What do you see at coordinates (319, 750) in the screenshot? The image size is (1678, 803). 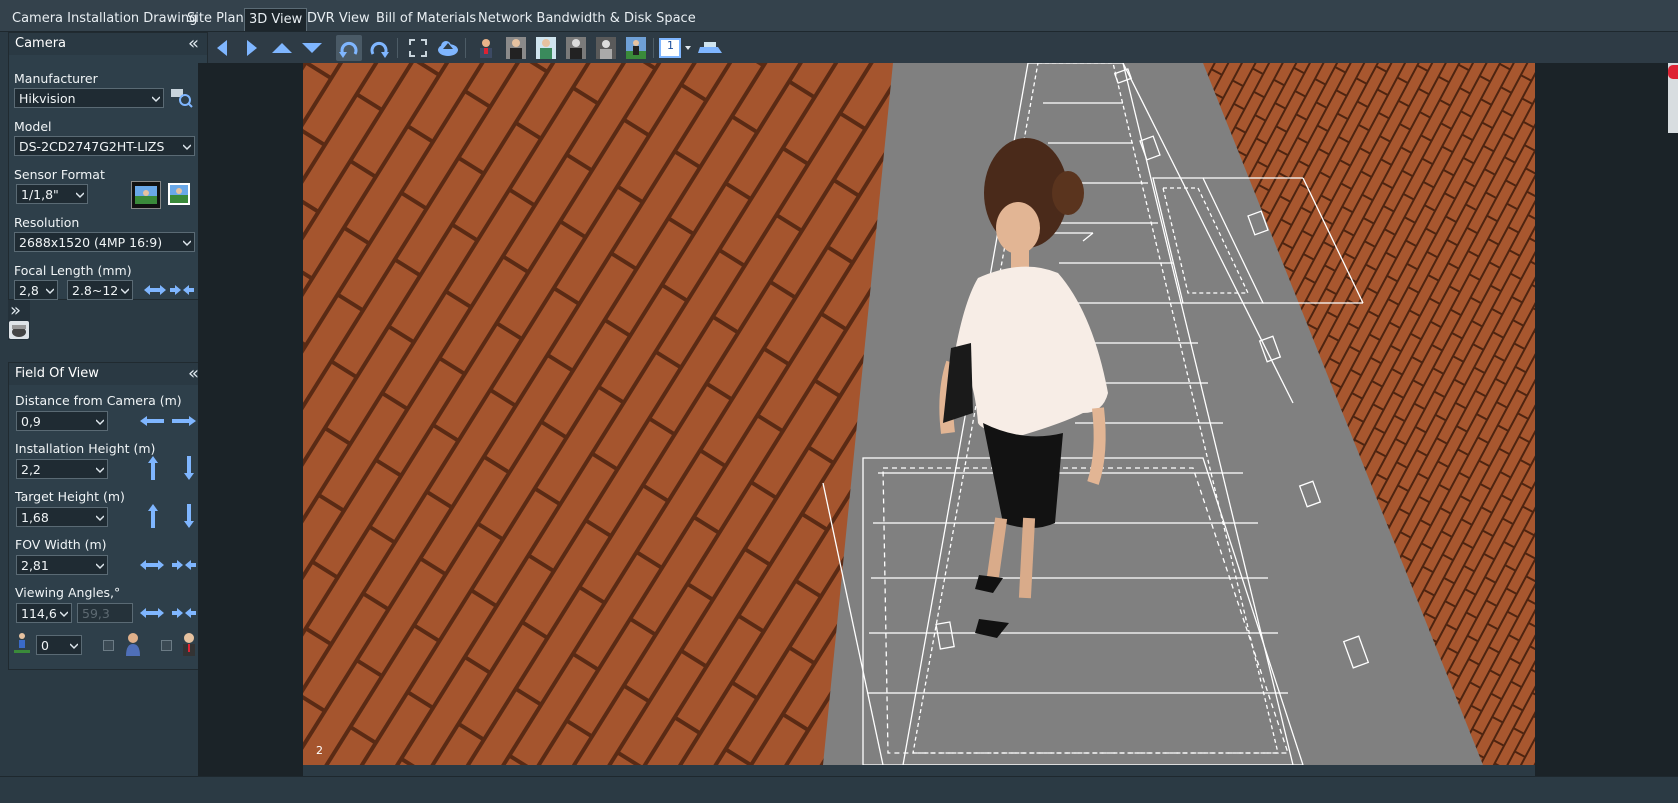 I see `viewport-number: 2` at bounding box center [319, 750].